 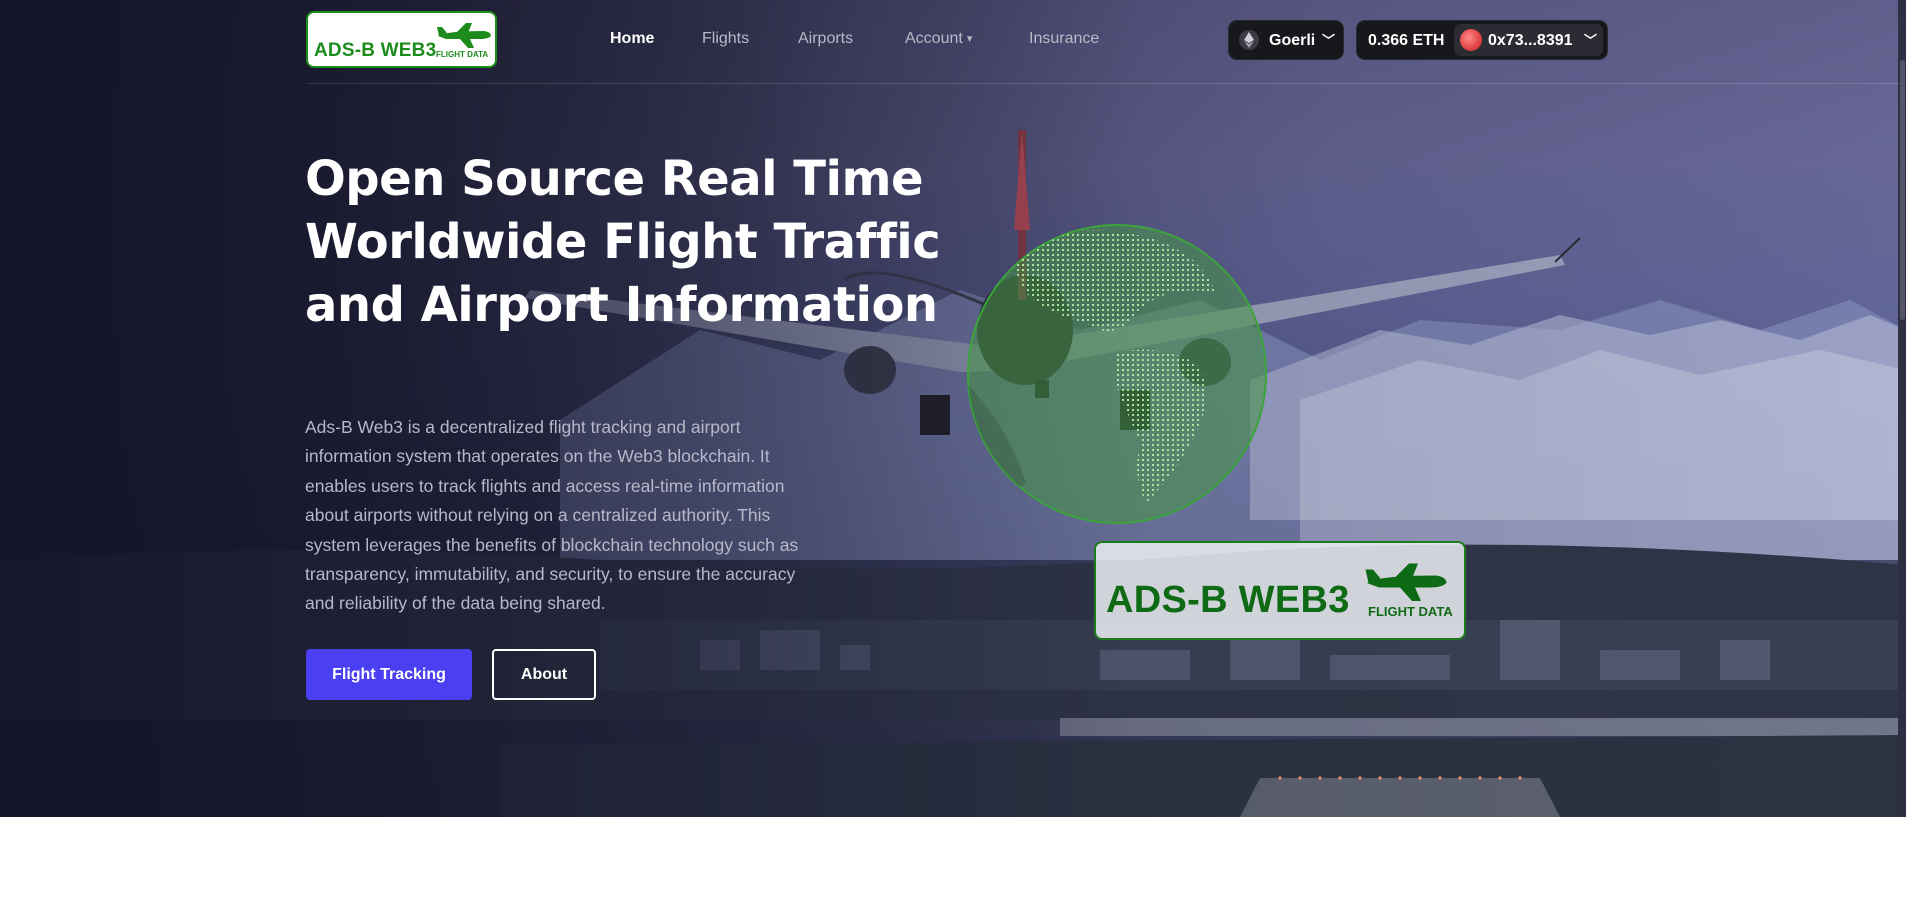 What do you see at coordinates (375, 50) in the screenshot?
I see `logo-title: ADS-B WEB3` at bounding box center [375, 50].